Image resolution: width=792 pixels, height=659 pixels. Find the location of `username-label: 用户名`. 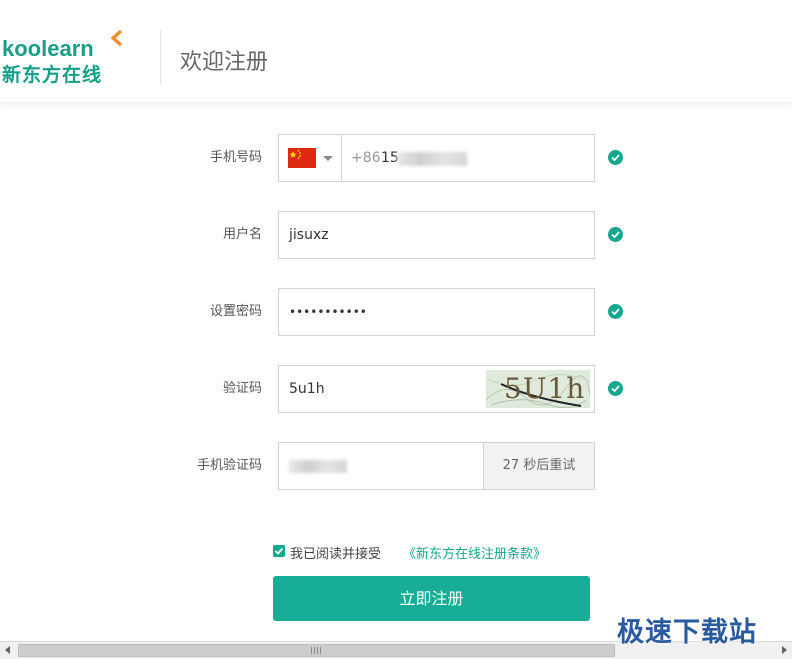

username-label: 用户名 is located at coordinates (242, 234).